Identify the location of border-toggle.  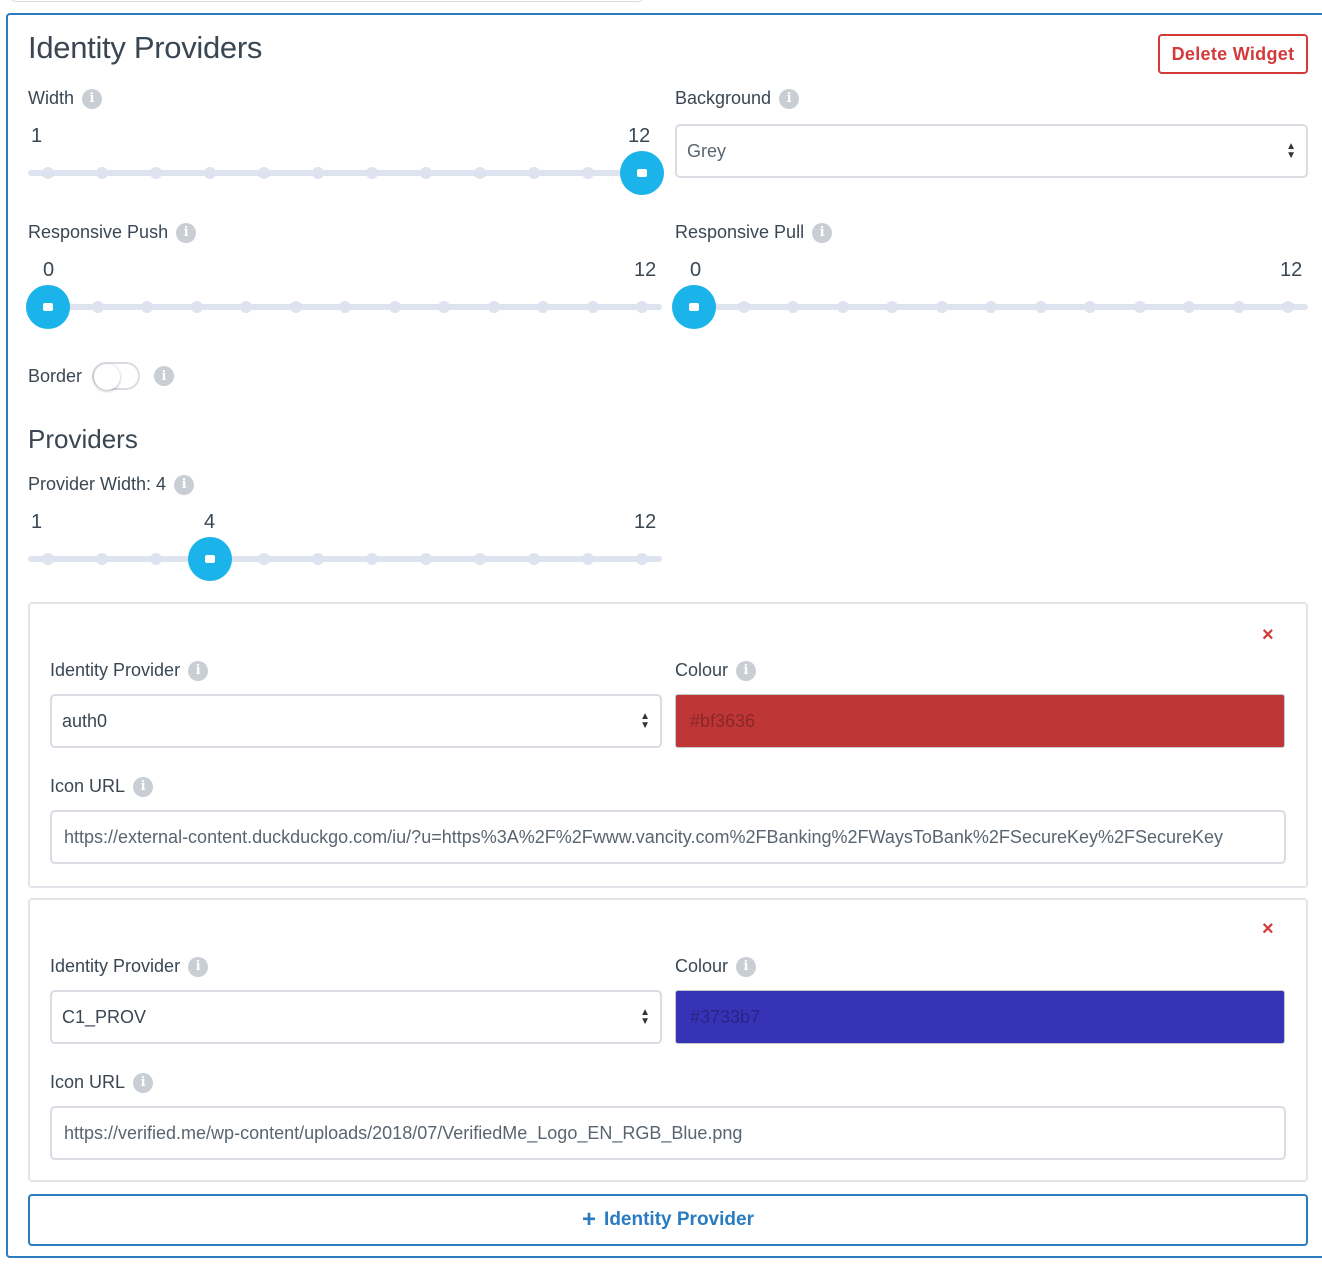
(116, 376).